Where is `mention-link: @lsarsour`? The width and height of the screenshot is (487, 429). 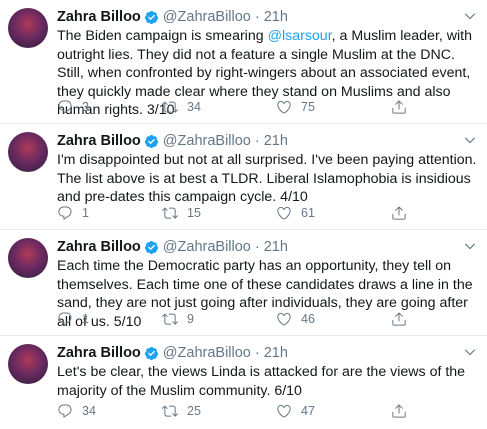
mention-link: @lsarsour is located at coordinates (300, 36).